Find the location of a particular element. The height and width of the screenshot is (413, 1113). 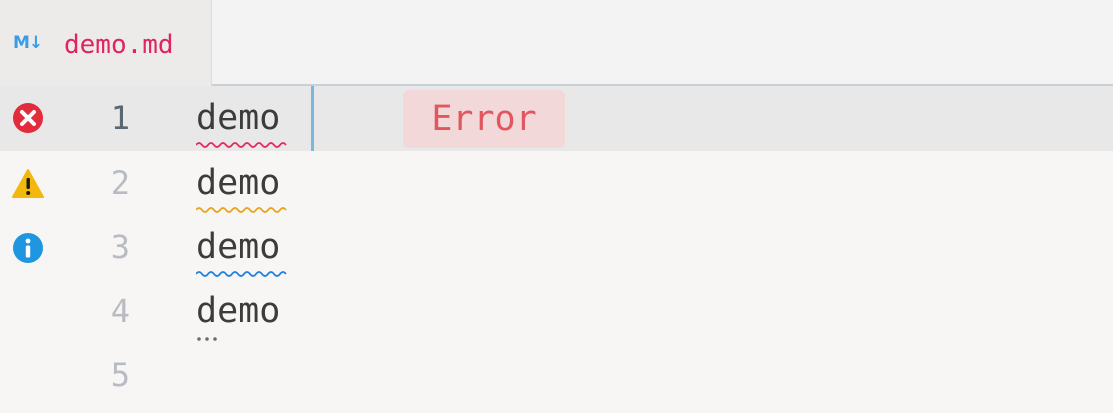

tab-demo-md: M↓ demo.md is located at coordinates (106, 43).